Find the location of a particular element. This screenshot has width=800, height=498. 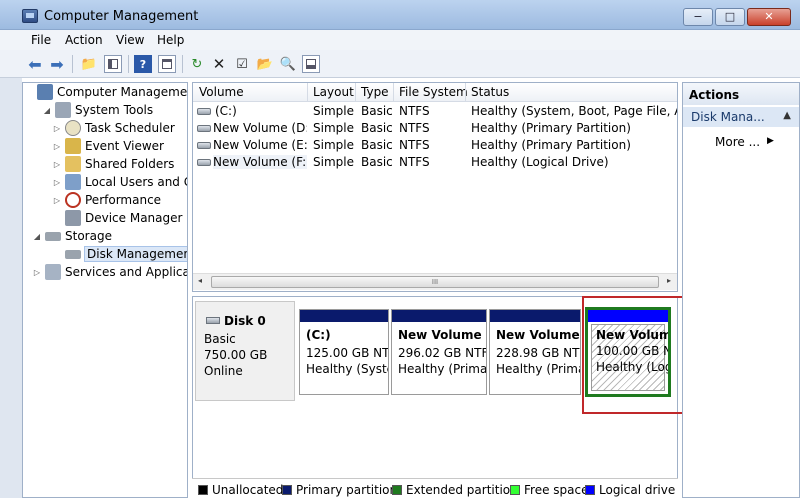

horizontal-scrollbar: ◂ III ▸ is located at coordinates (435, 281).